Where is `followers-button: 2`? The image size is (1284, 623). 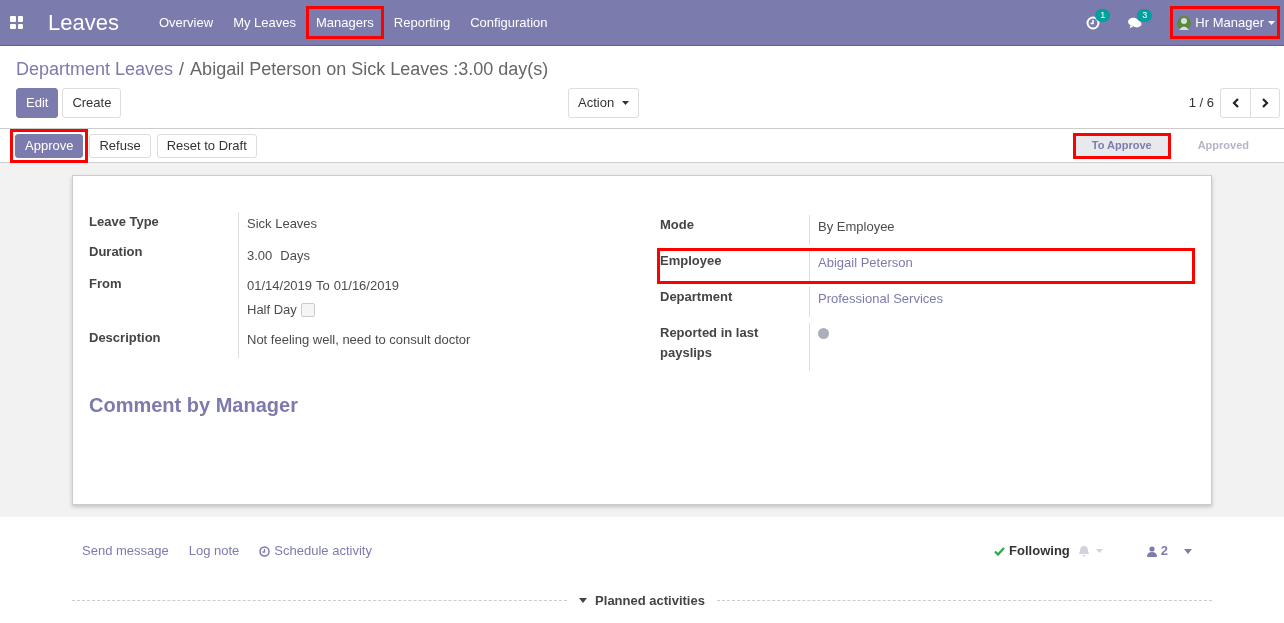 followers-button: 2 is located at coordinates (1169, 551).